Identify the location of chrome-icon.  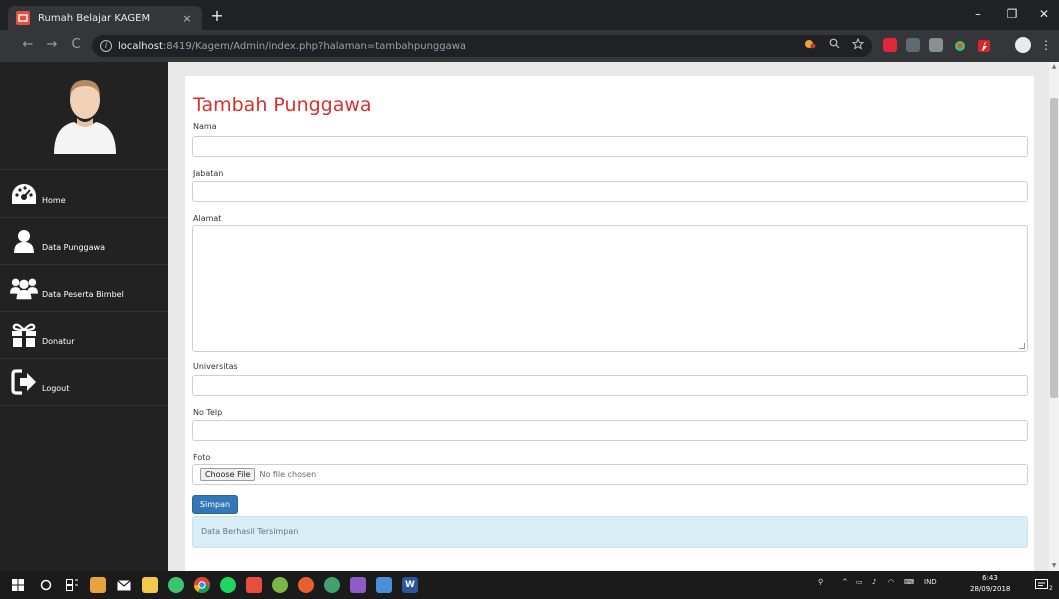
(202, 585).